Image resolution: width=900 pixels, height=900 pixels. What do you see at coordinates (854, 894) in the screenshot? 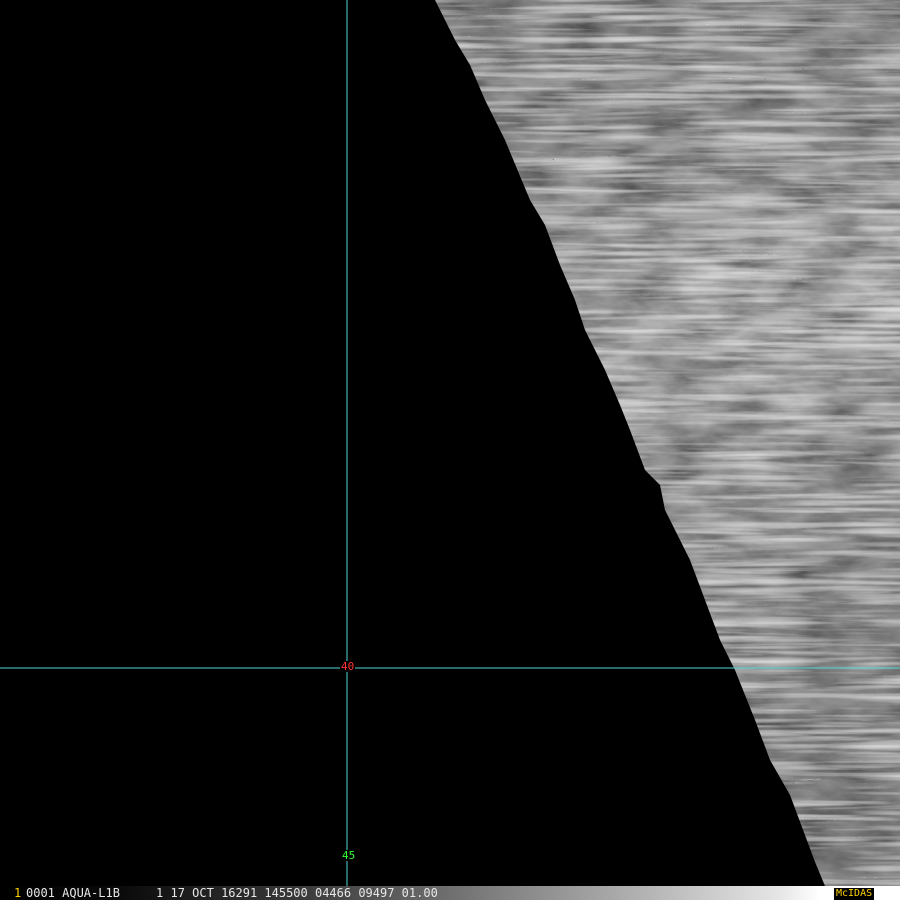
I see `mcidas-logo-text: McIDAS` at bounding box center [854, 894].